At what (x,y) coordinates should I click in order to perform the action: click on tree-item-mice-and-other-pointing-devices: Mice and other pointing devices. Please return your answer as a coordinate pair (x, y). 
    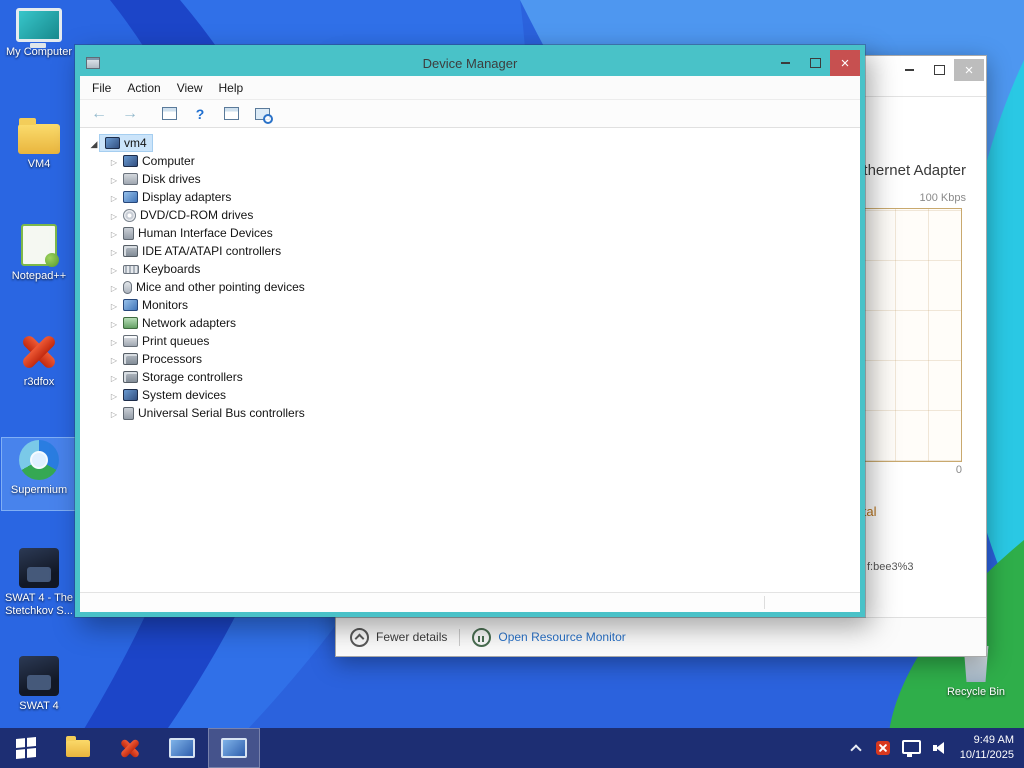
    Looking at the image, I should click on (470, 287).